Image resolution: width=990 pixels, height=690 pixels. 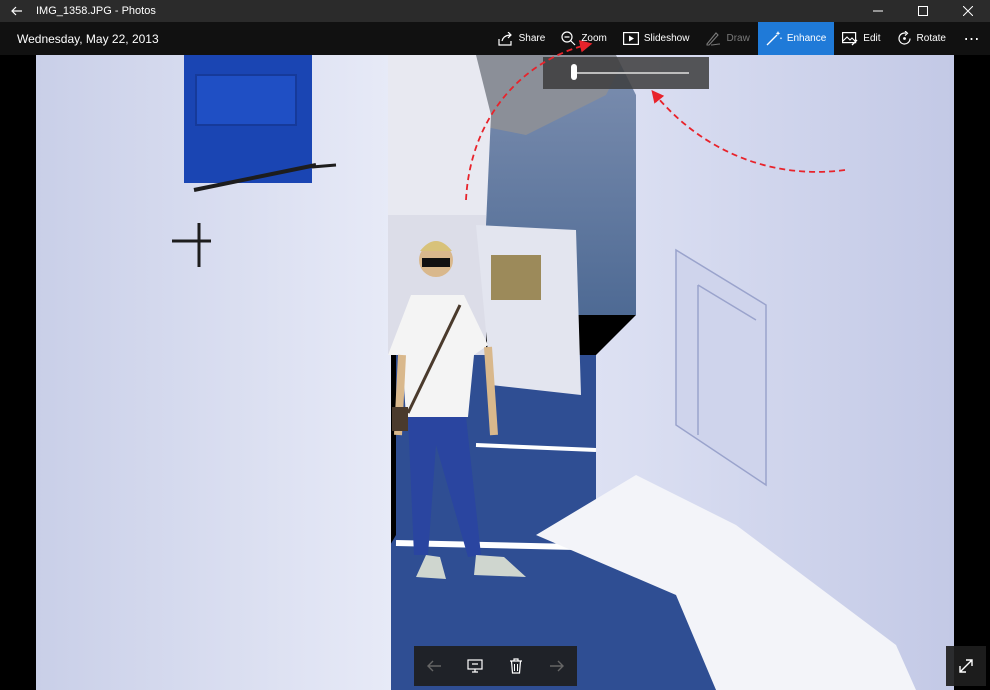 I want to click on next-icon, so click(x=556, y=666).